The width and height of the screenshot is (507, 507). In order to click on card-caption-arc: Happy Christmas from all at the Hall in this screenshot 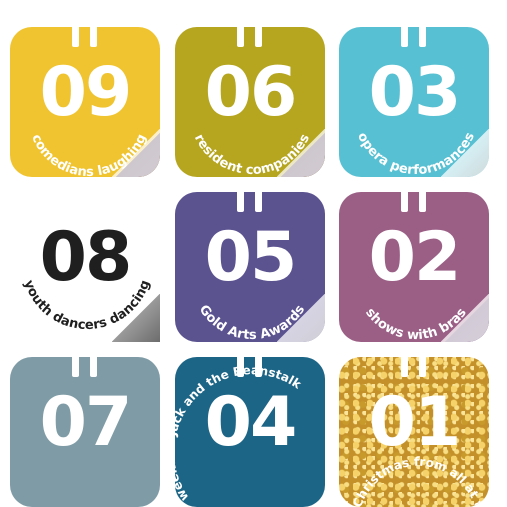, I will do `click(412, 432)`.